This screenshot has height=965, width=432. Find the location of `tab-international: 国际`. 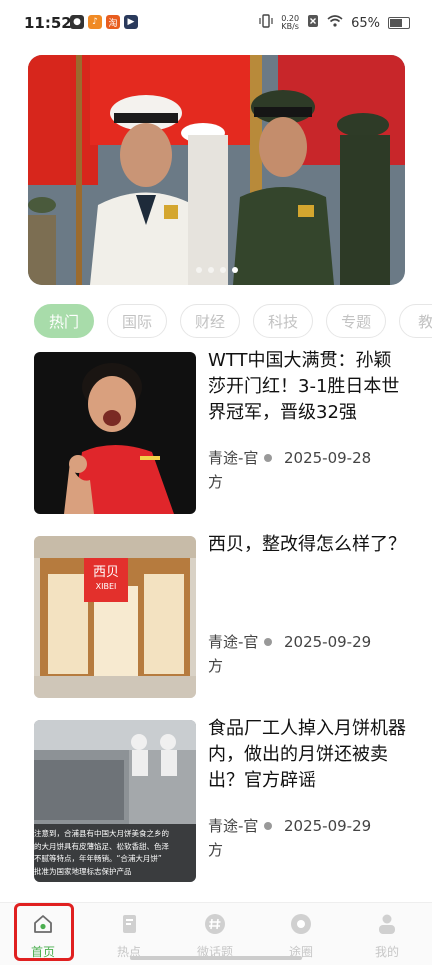

tab-international: 国际 is located at coordinates (137, 321).